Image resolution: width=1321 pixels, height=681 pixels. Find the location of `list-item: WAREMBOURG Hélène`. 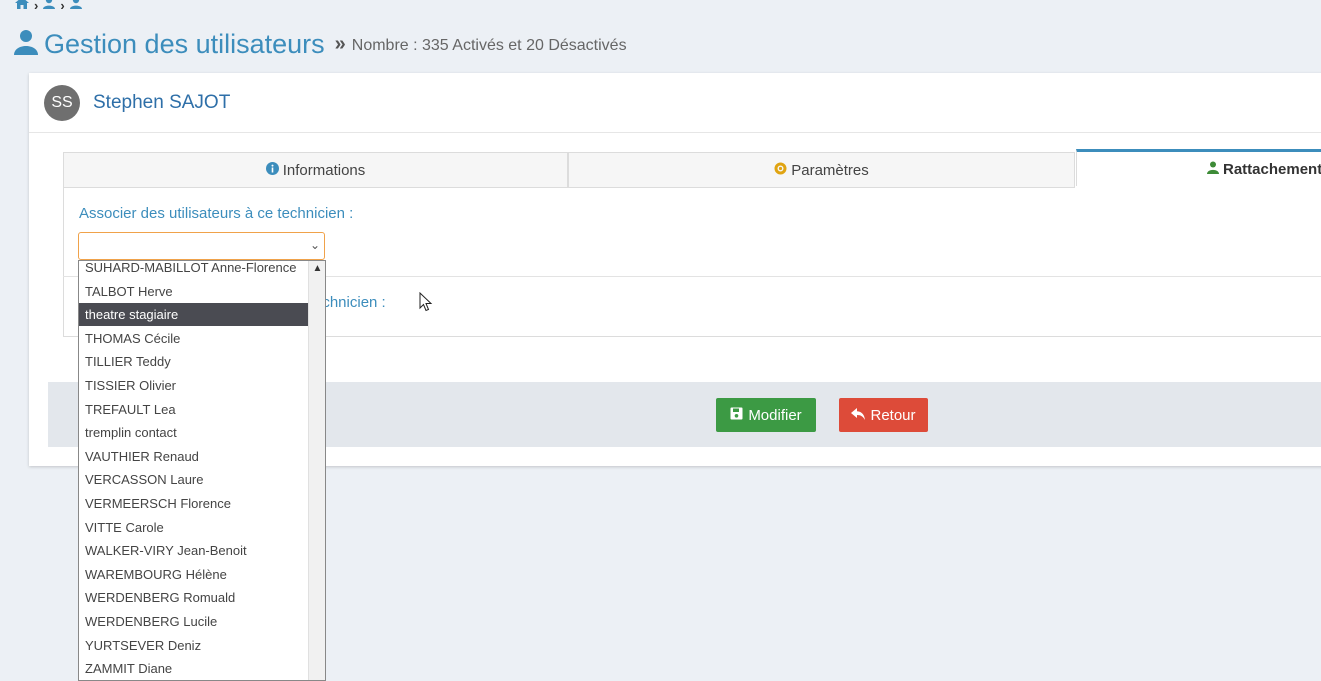

list-item: WAREMBOURG Hélène is located at coordinates (193, 574).